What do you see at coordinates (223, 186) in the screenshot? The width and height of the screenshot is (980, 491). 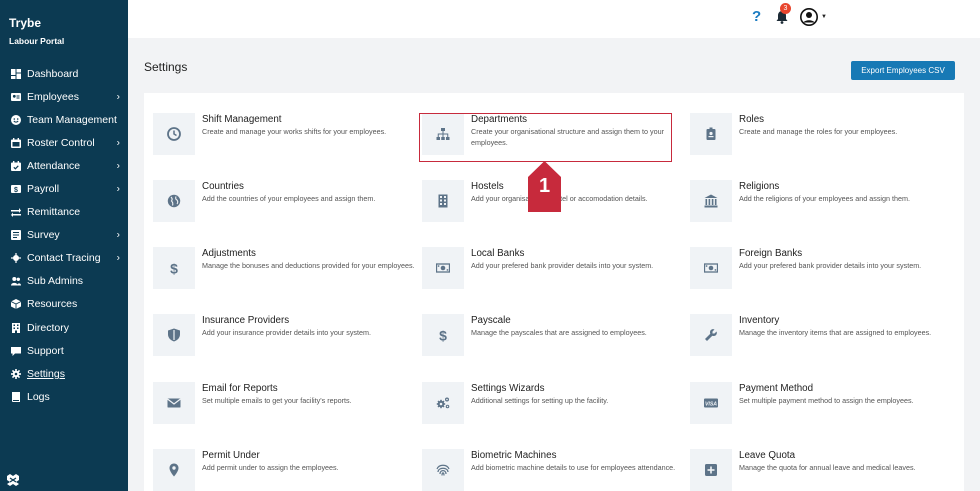 I see `tile-title: Countries` at bounding box center [223, 186].